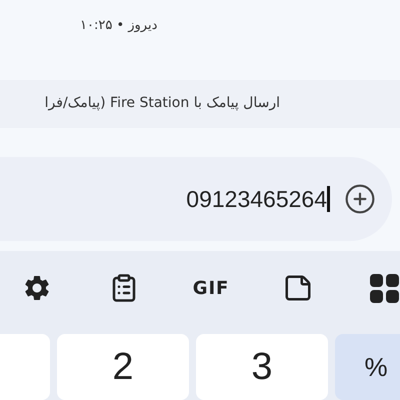 The height and width of the screenshot is (400, 400). I want to click on keyboard-key: 2, so click(123, 367).